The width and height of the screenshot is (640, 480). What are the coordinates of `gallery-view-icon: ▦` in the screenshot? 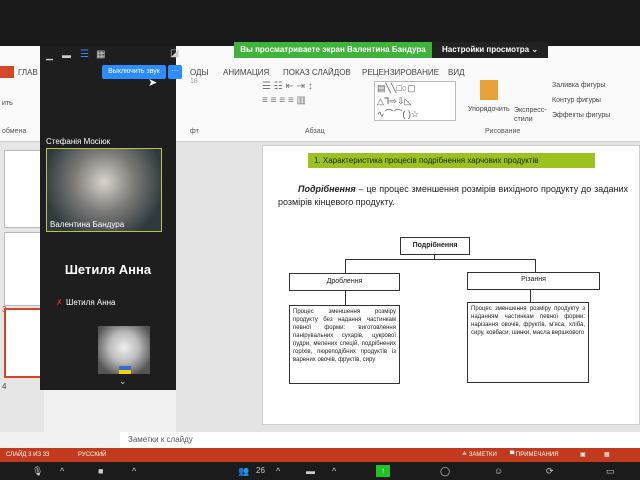 It's located at (100, 54).